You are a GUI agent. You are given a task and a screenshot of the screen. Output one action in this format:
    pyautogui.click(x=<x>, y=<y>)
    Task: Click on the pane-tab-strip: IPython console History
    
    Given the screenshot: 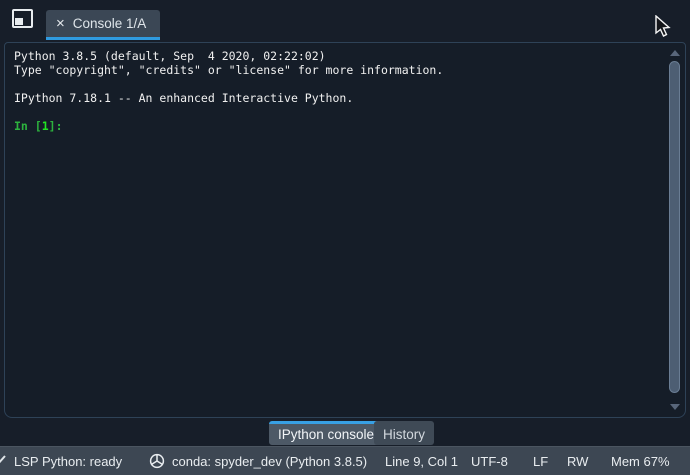 What is the action you would take?
    pyautogui.click(x=345, y=432)
    